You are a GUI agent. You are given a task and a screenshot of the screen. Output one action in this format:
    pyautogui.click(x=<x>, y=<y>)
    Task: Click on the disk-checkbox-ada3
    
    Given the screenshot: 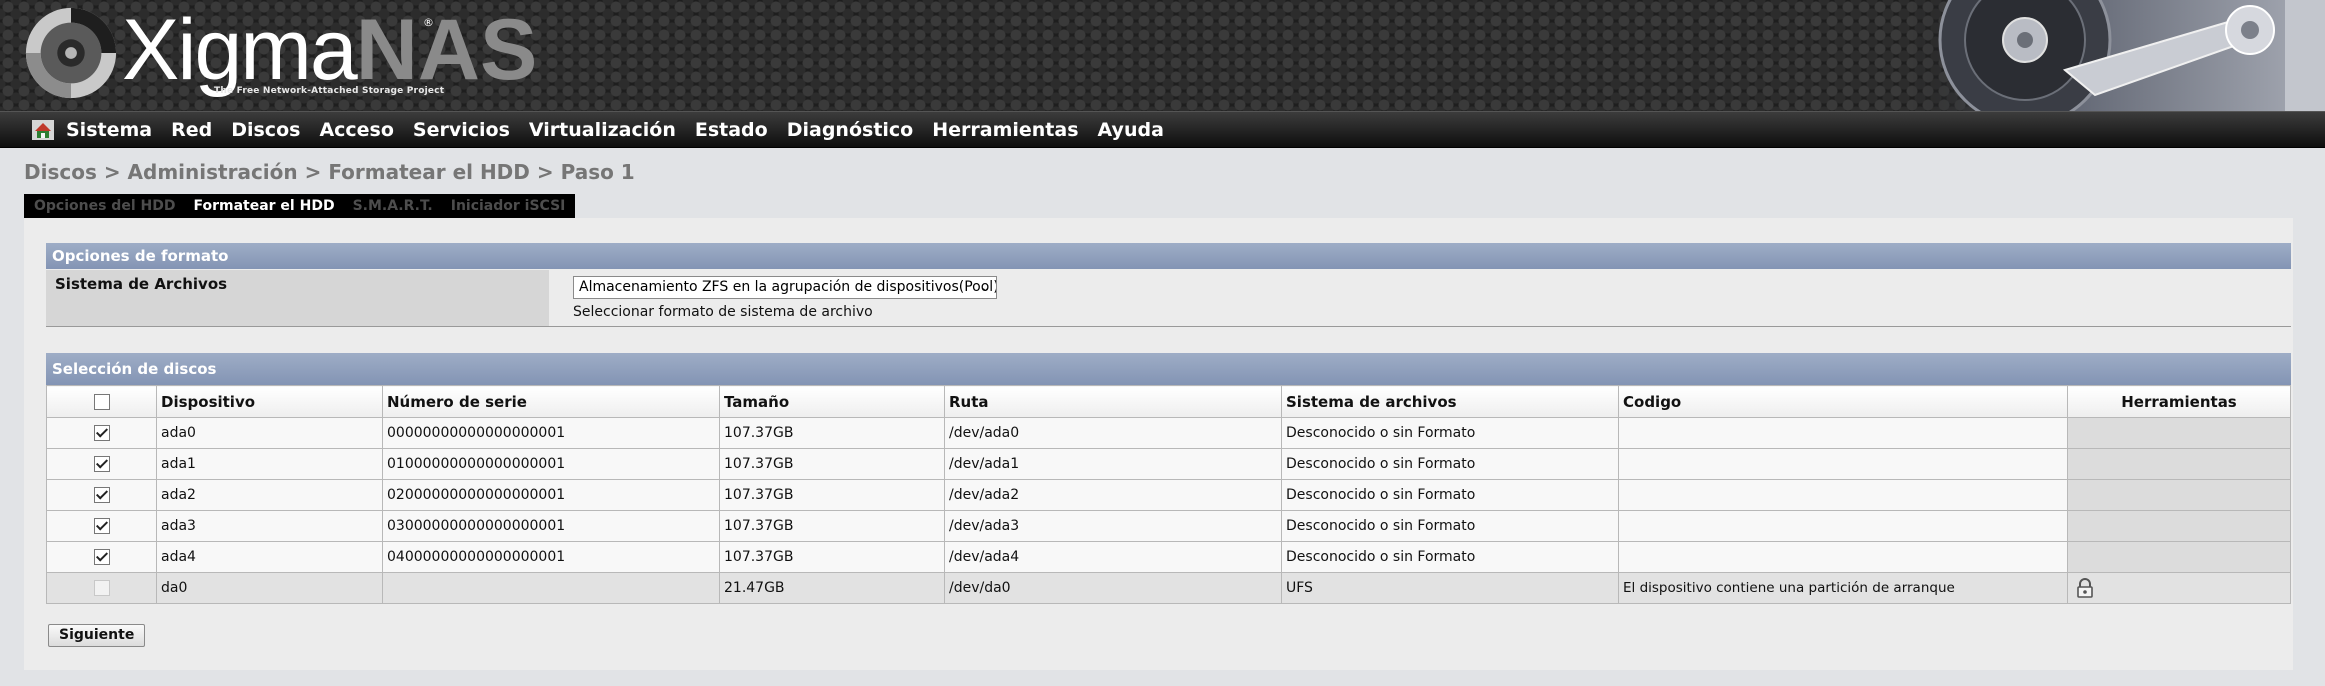 What is the action you would take?
    pyautogui.click(x=101, y=526)
    